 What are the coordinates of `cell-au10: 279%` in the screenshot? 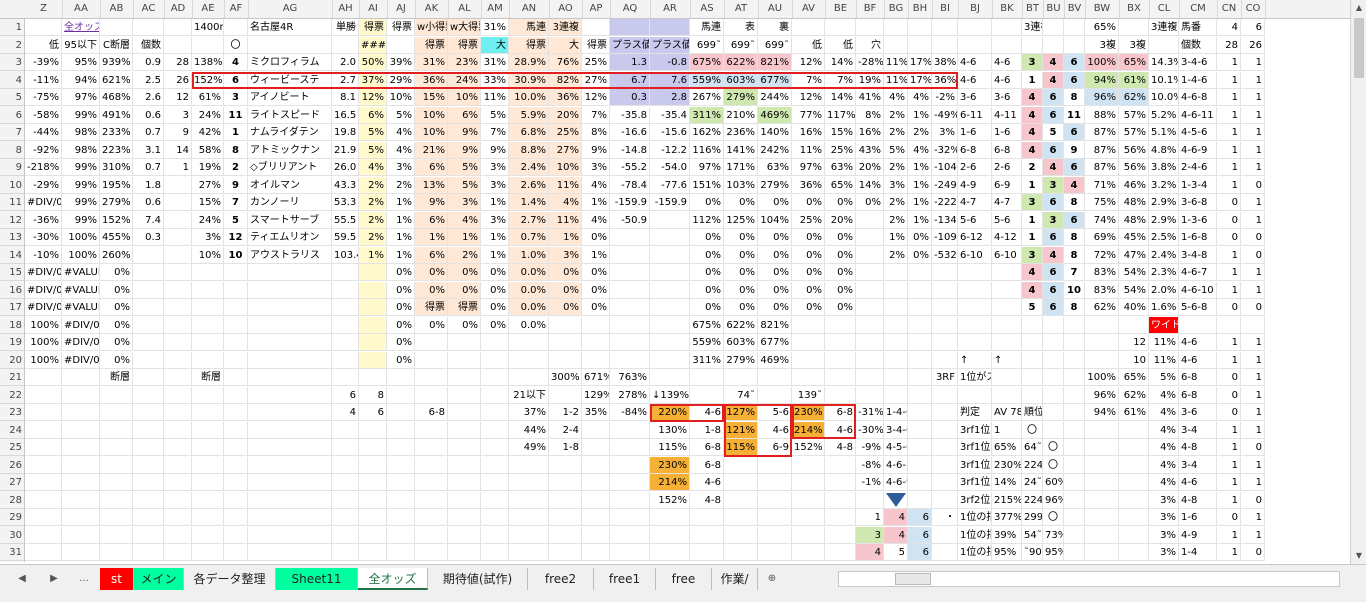 It's located at (775, 185).